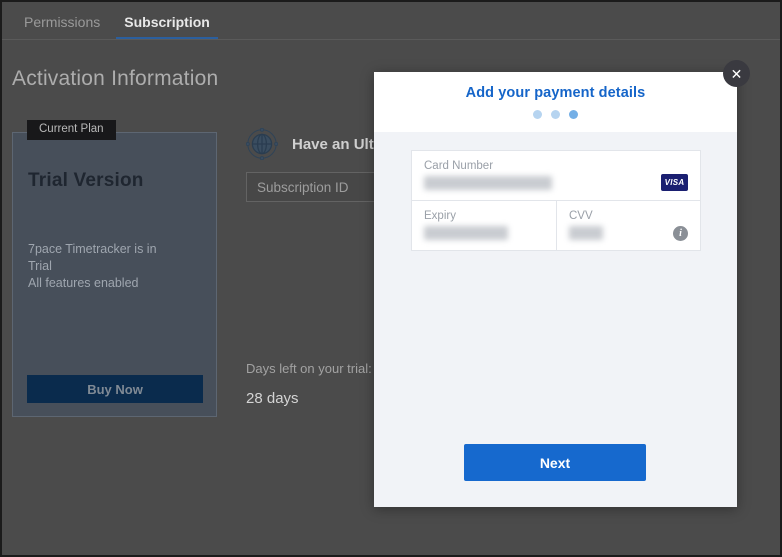 The height and width of the screenshot is (557, 782). What do you see at coordinates (391, 21) in the screenshot?
I see `tab-bar: Permissions Subscription` at bounding box center [391, 21].